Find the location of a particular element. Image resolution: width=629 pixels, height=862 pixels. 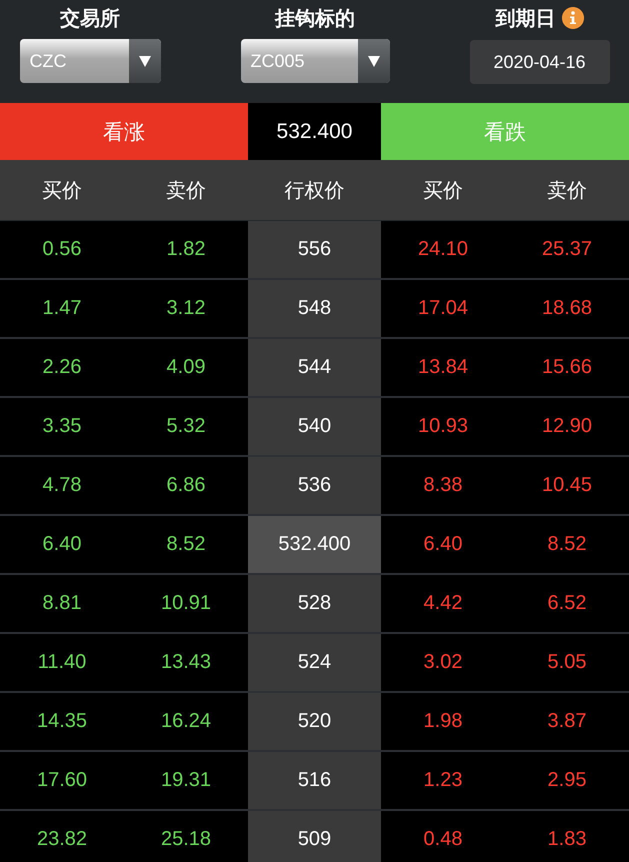

put-bid: 4.42 is located at coordinates (443, 603).